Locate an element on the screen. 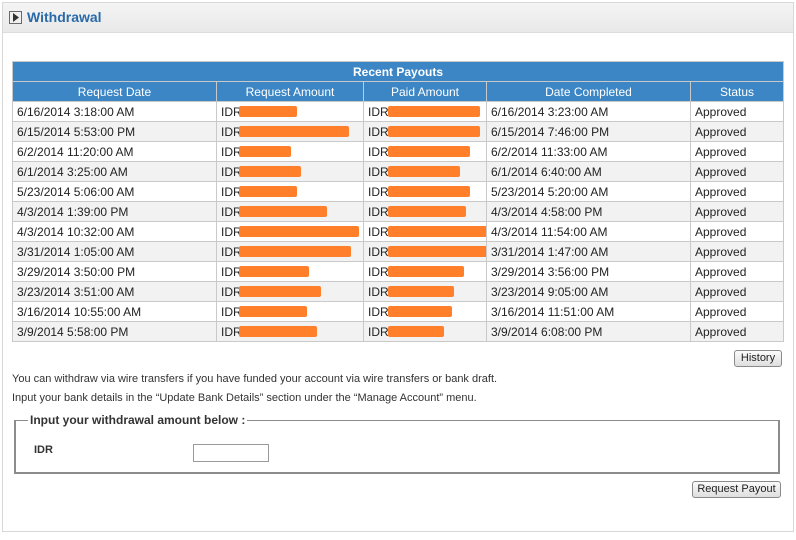 This screenshot has height=540, width=796. cell-date-completed: 3/16/2014 11:51:00 AM is located at coordinates (588, 311).